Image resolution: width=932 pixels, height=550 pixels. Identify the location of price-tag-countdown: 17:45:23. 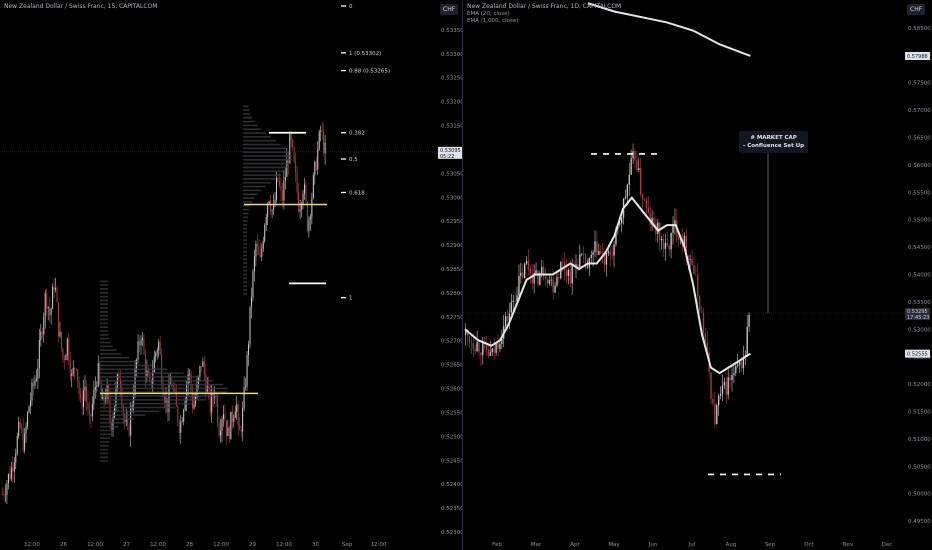
(918, 318).